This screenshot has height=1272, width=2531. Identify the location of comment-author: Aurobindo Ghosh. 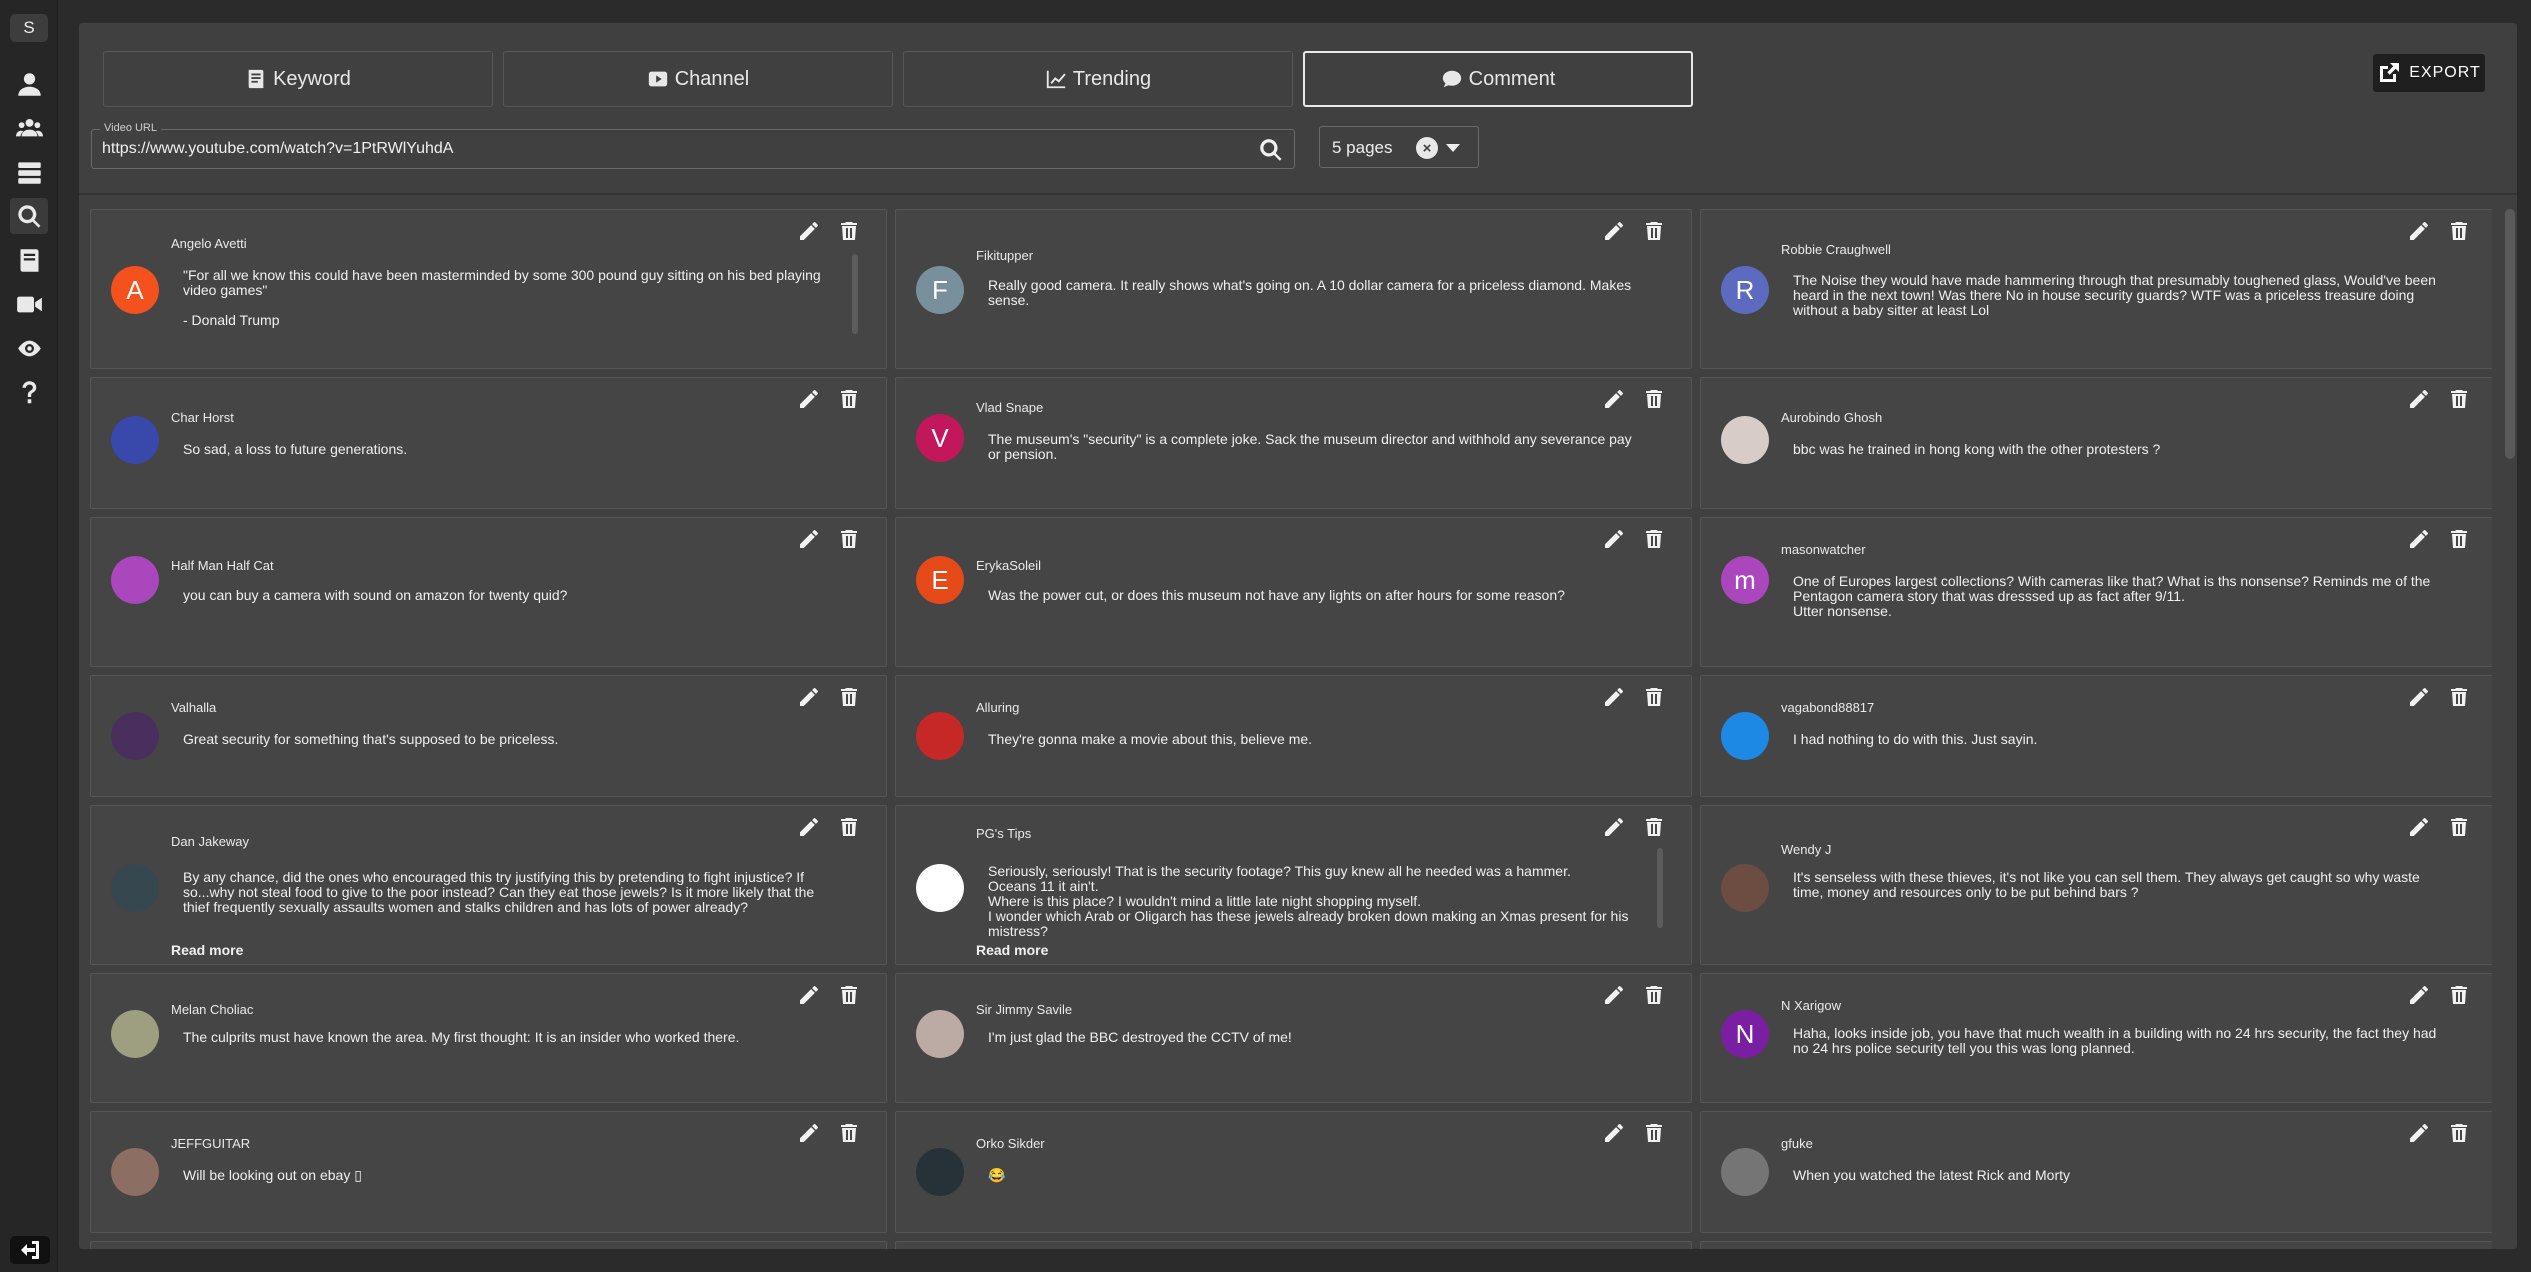
(1832, 417).